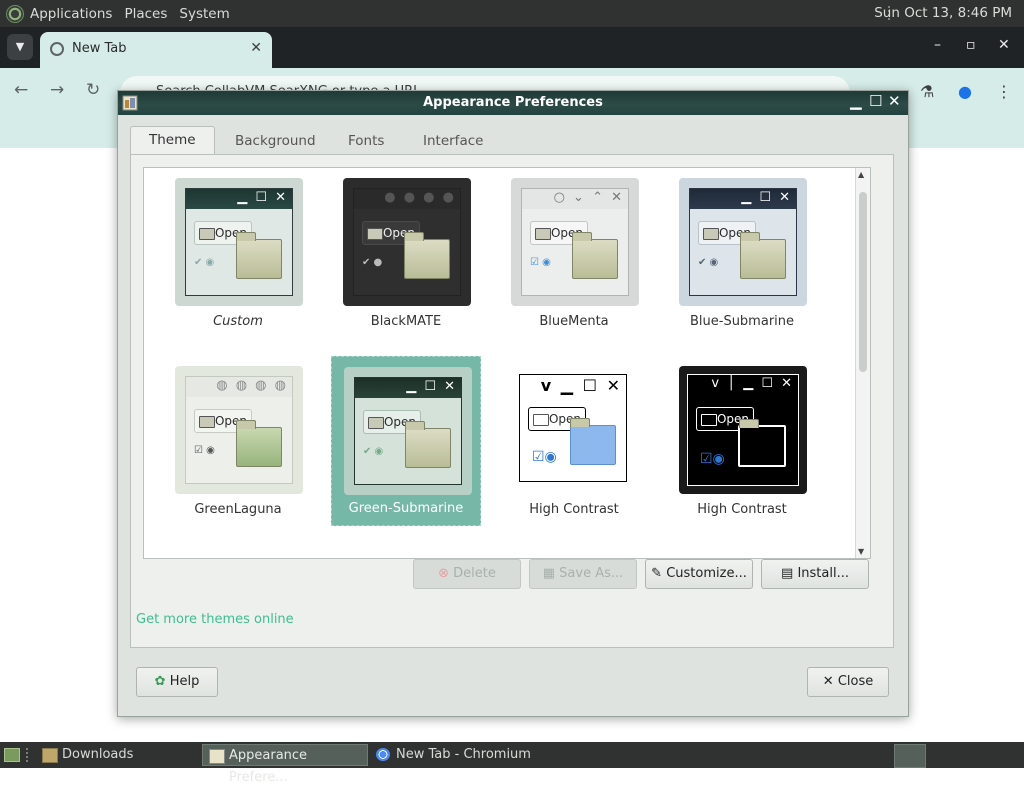 This screenshot has width=1024, height=789. I want to click on more-menu-icon: ⋮, so click(1004, 91).